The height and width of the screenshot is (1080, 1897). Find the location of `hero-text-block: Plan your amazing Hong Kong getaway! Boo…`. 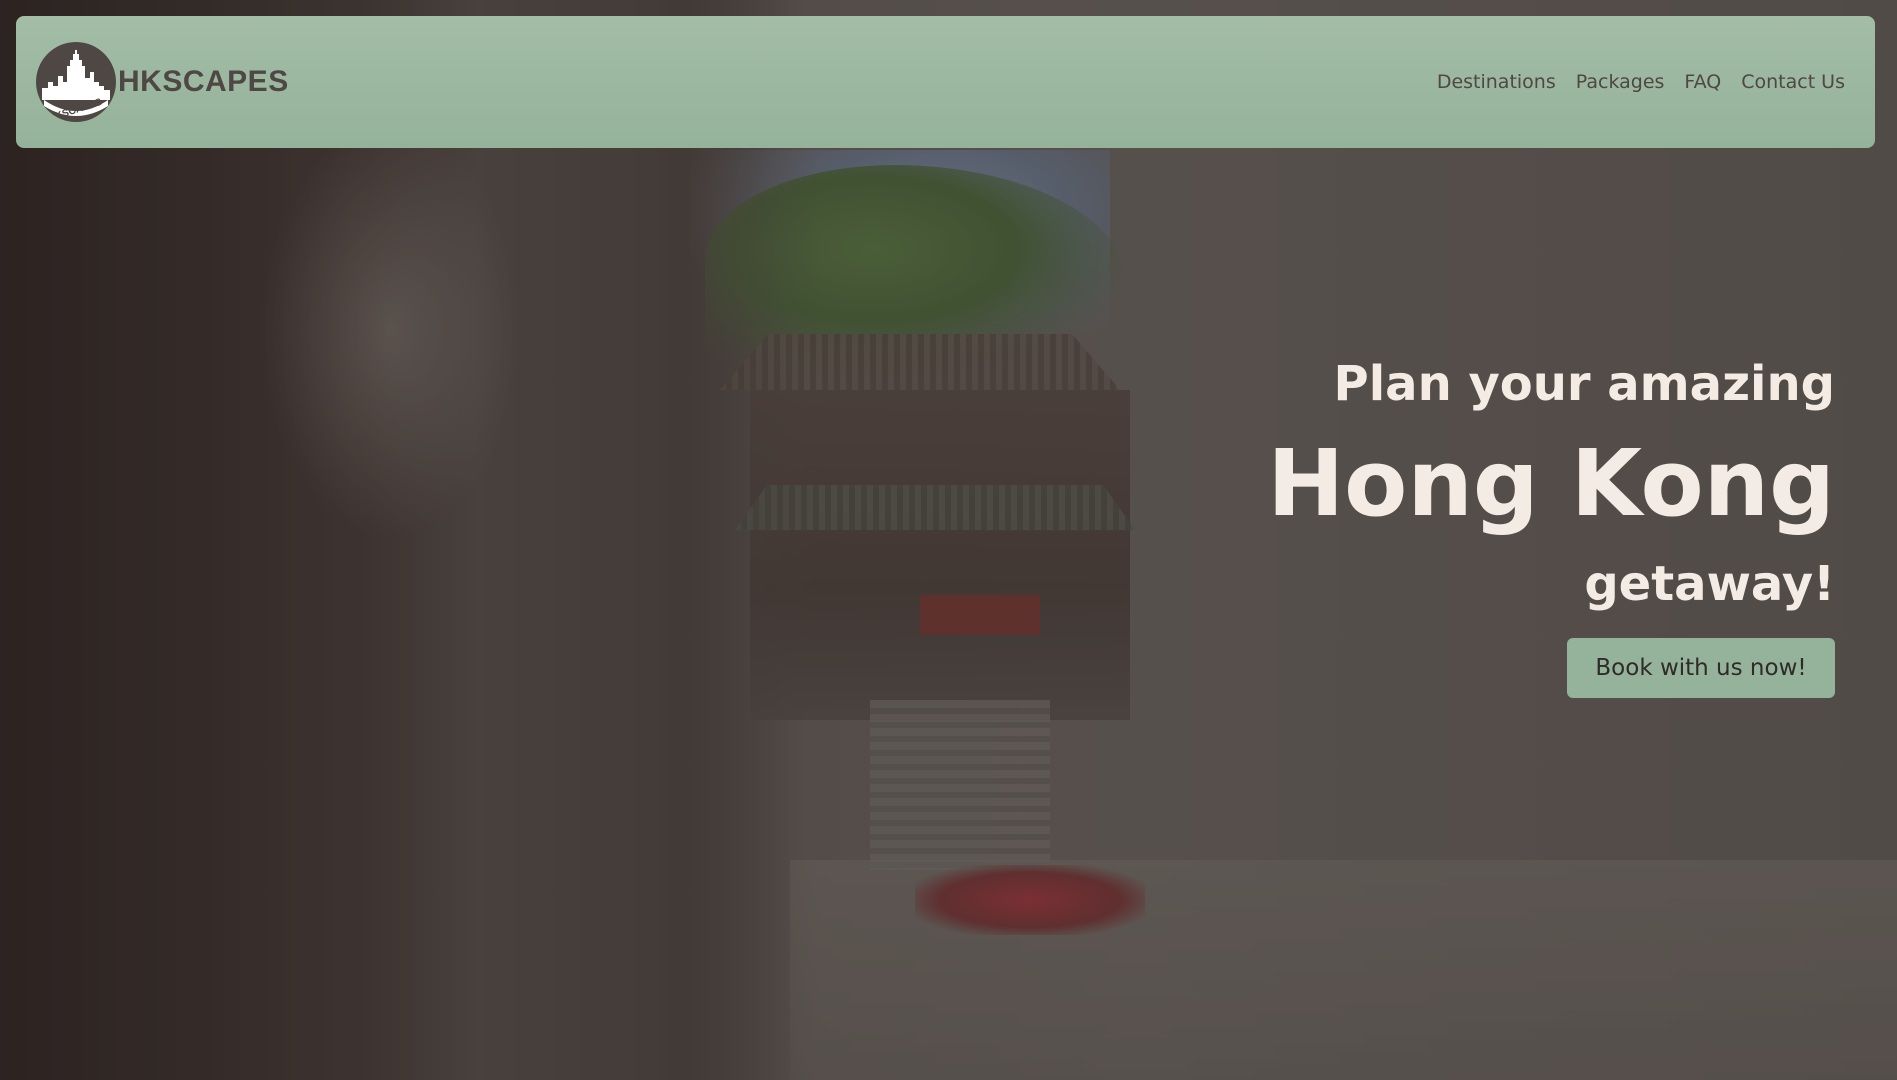

hero-text-block: Plan your amazing Hong Kong getaway! Boo… is located at coordinates (1551, 529).